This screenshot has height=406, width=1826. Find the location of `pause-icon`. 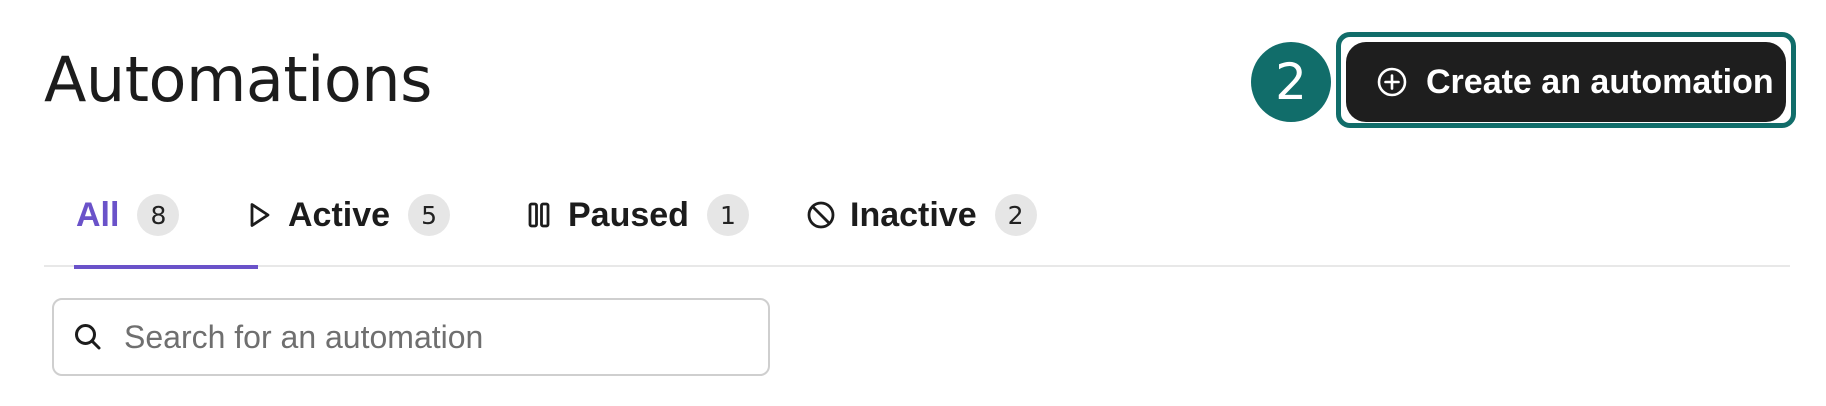

pause-icon is located at coordinates (539, 215).